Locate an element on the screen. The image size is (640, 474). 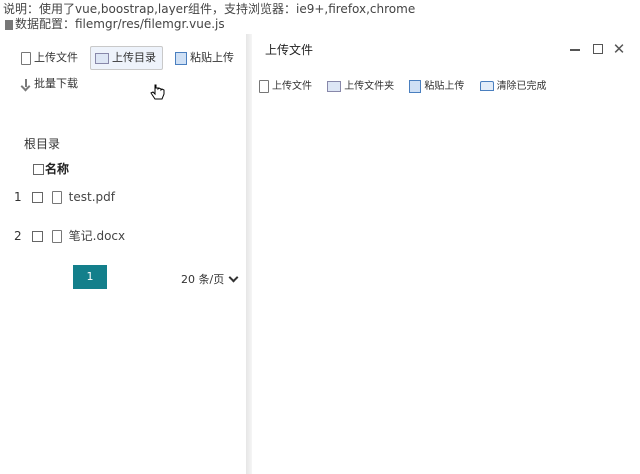
batch-download-button: 批量下载 is located at coordinates (50, 84).